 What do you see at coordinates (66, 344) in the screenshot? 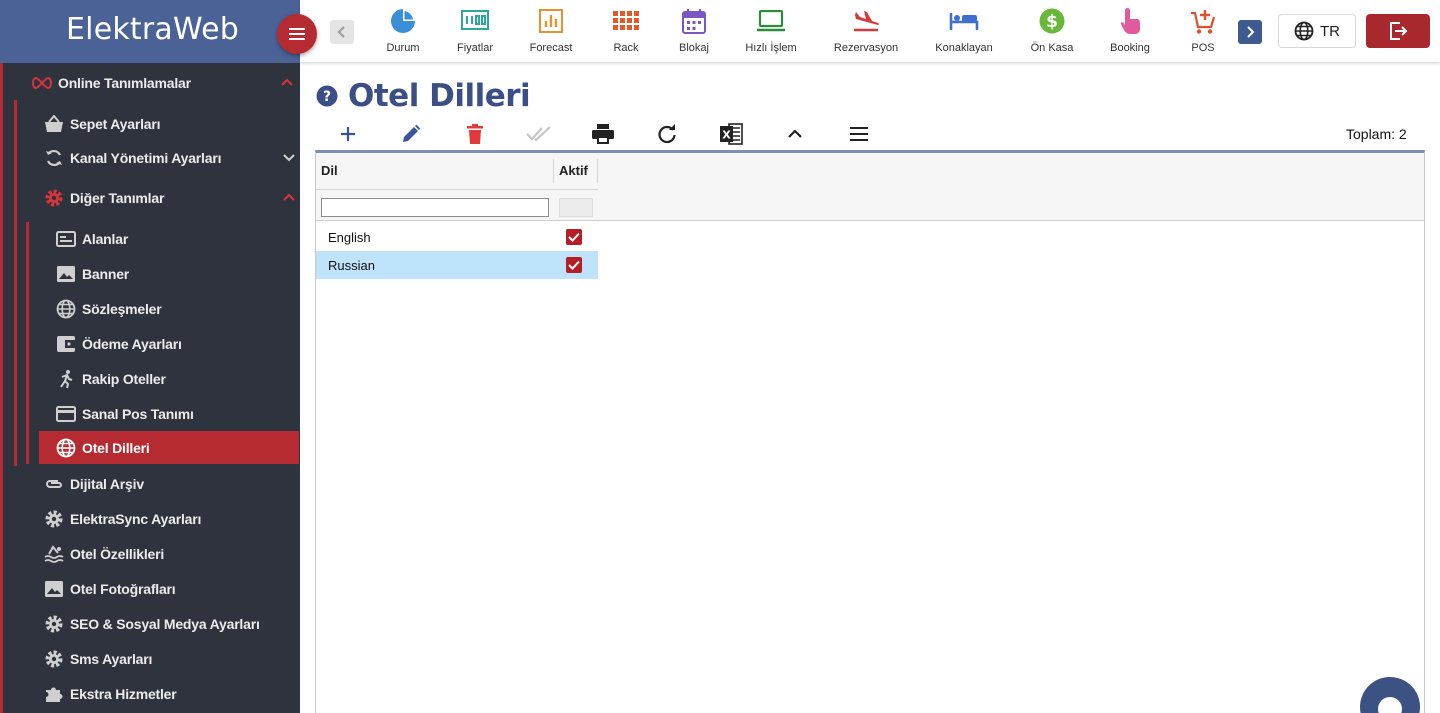
I see `wallet-icon` at bounding box center [66, 344].